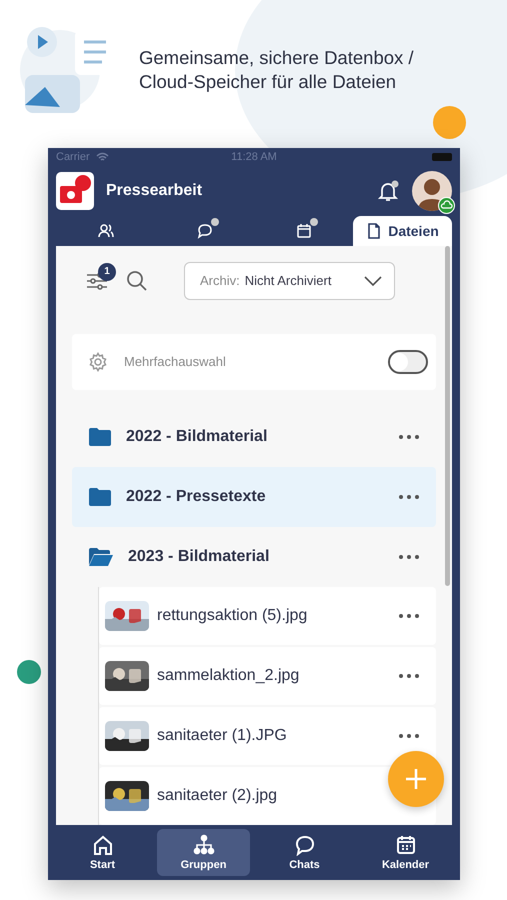 The height and width of the screenshot is (900, 507). I want to click on plus-icon, so click(416, 779).